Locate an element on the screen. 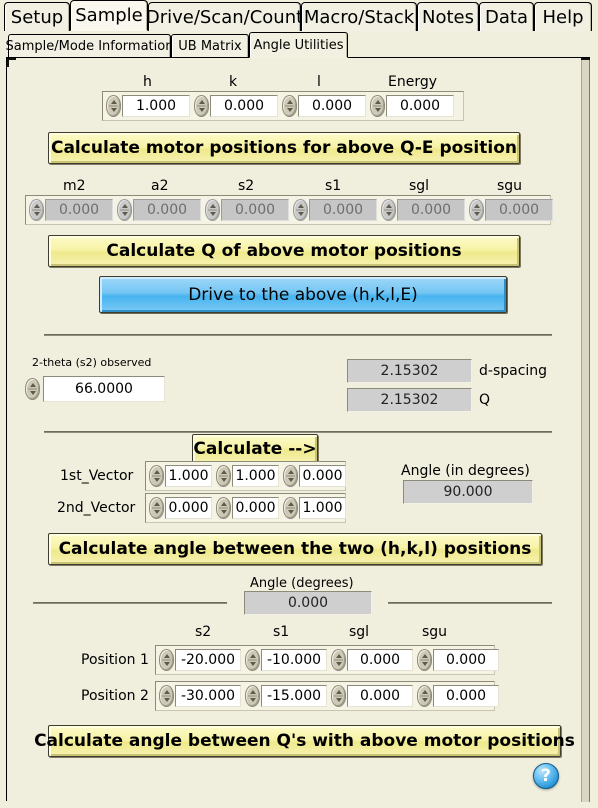 The height and width of the screenshot is (808, 598). qe-field-3: 0.000 is located at coordinates (420, 106).